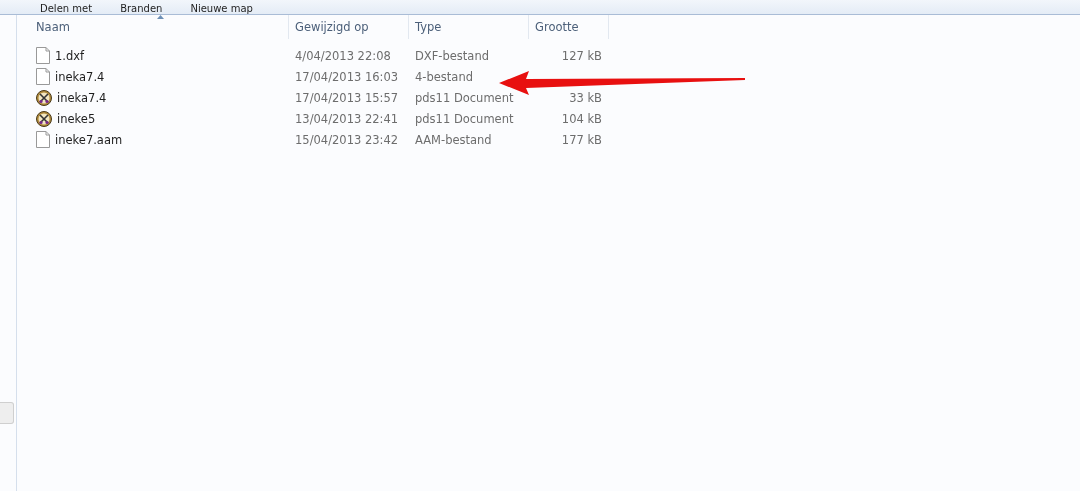 This screenshot has height=491, width=1080. Describe the element at coordinates (453, 139) in the screenshot. I see `type-cell-text: AAM-bestand` at that location.